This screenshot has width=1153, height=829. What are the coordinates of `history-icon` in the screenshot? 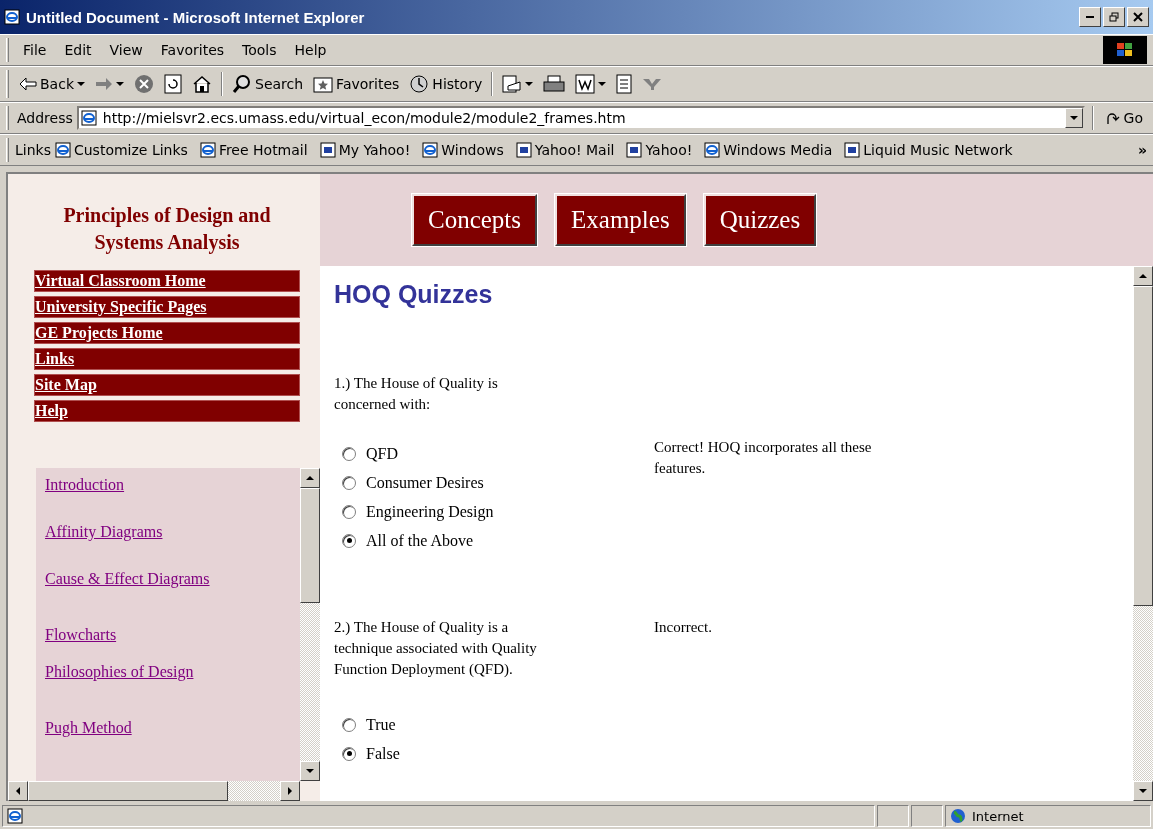 It's located at (419, 84).